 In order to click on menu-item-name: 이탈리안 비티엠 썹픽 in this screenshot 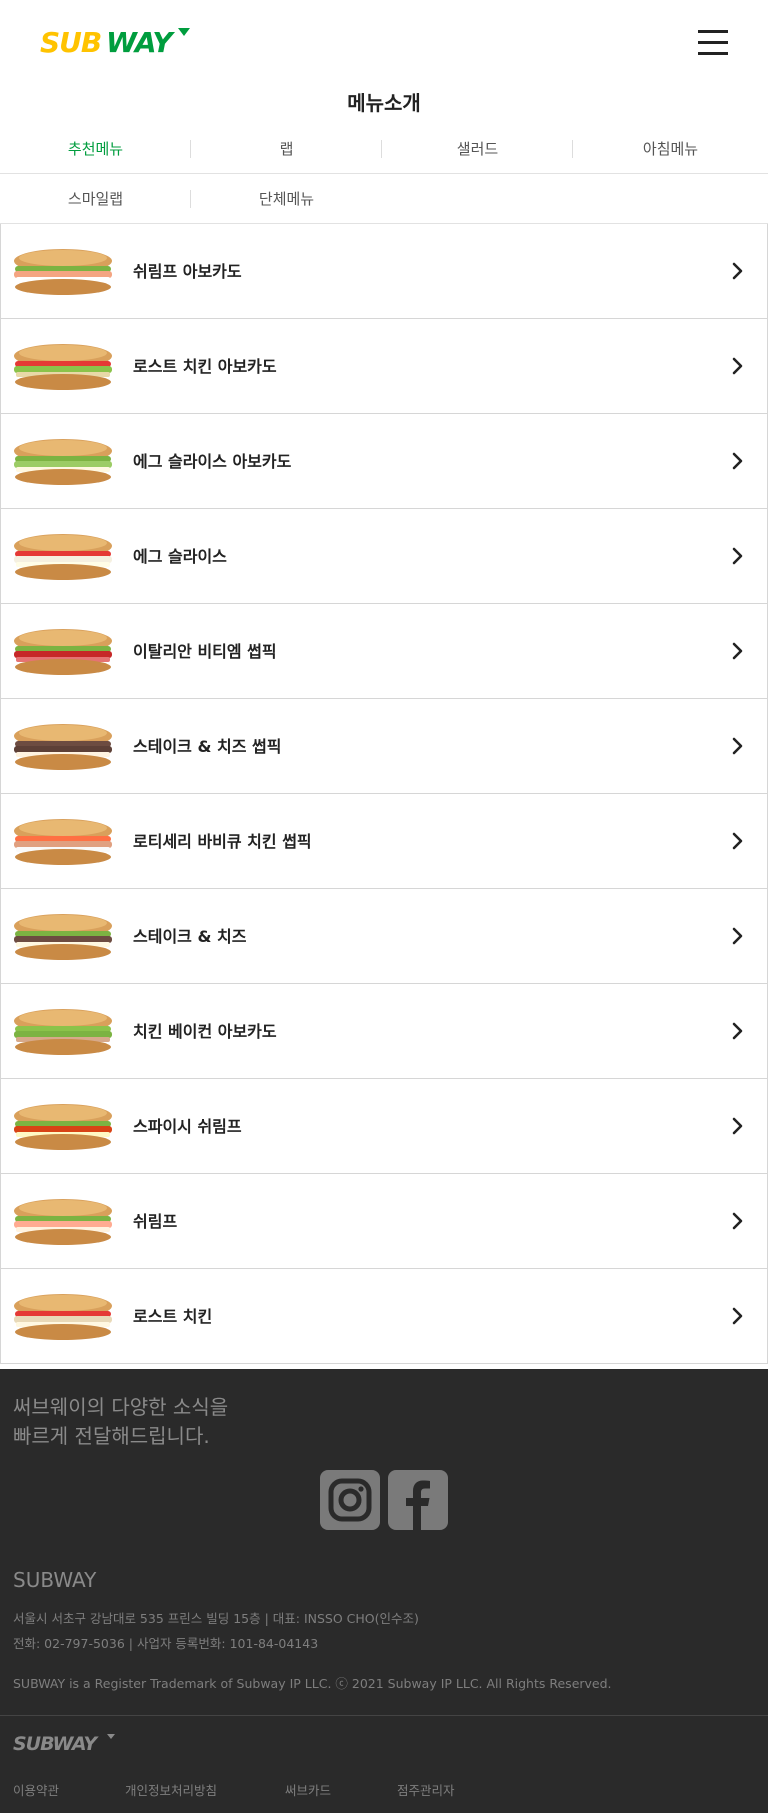, I will do `click(205, 651)`.